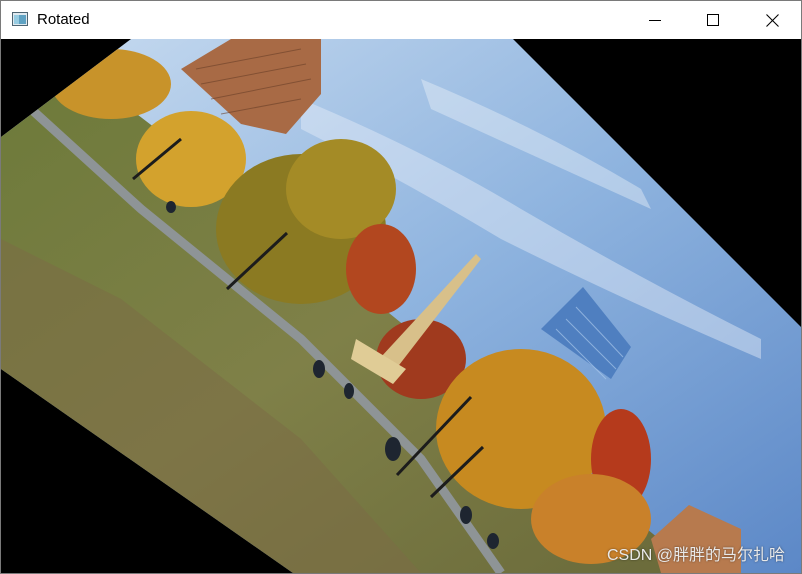  I want to click on close-icon, so click(772, 20).